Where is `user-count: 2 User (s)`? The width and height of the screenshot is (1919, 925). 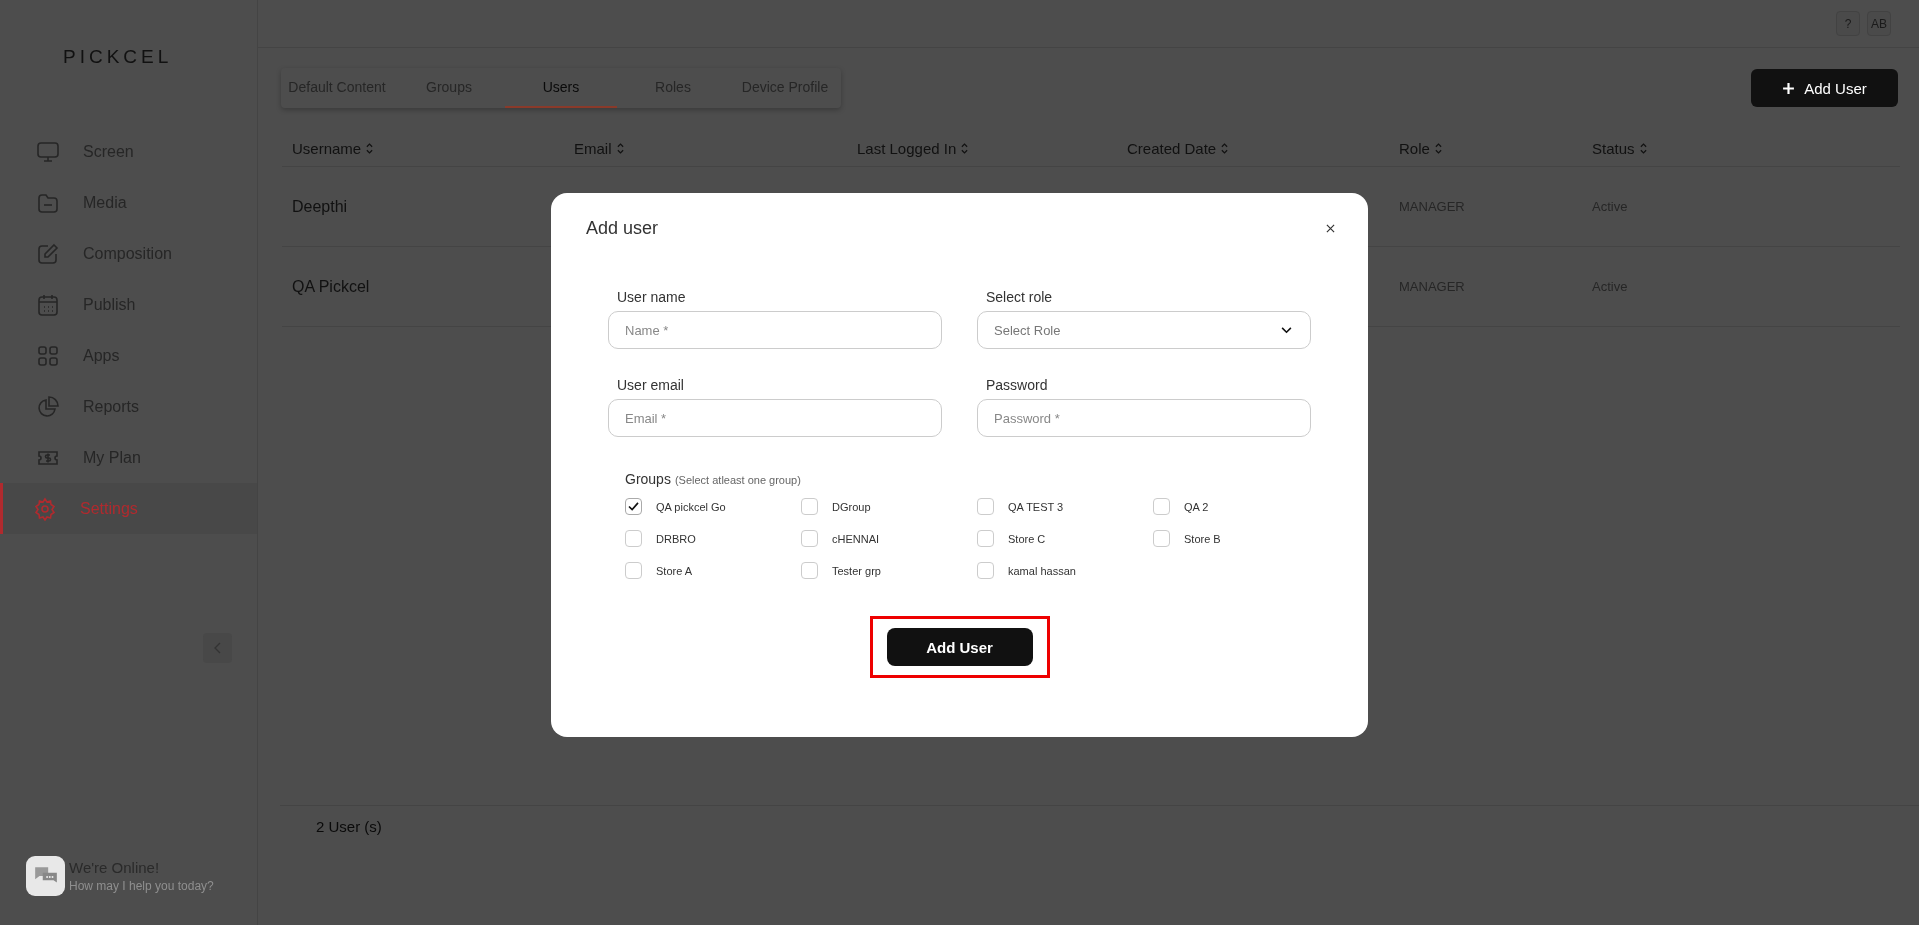 user-count: 2 User (s) is located at coordinates (349, 826).